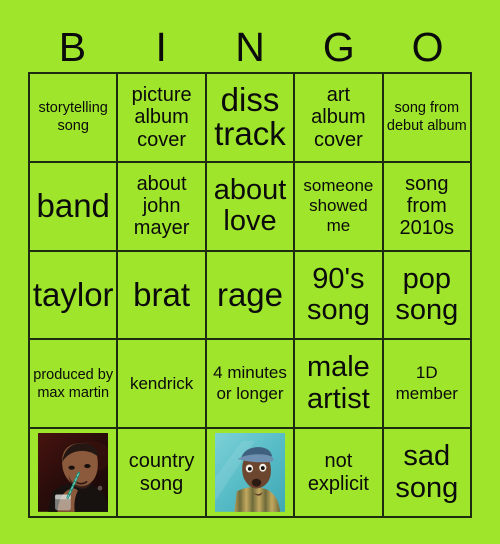 The width and height of the screenshot is (500, 544). I want to click on bingo-cell-label: kendrick, so click(161, 383).